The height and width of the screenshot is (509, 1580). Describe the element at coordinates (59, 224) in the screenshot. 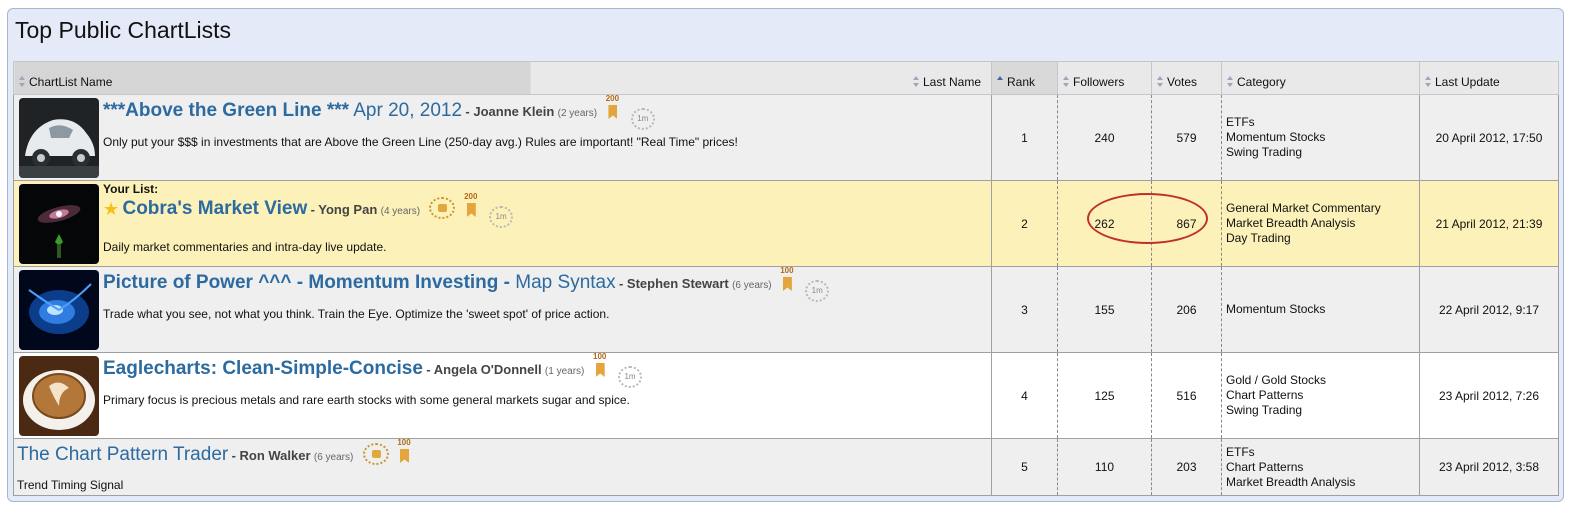

I see `galaxy-image` at that location.